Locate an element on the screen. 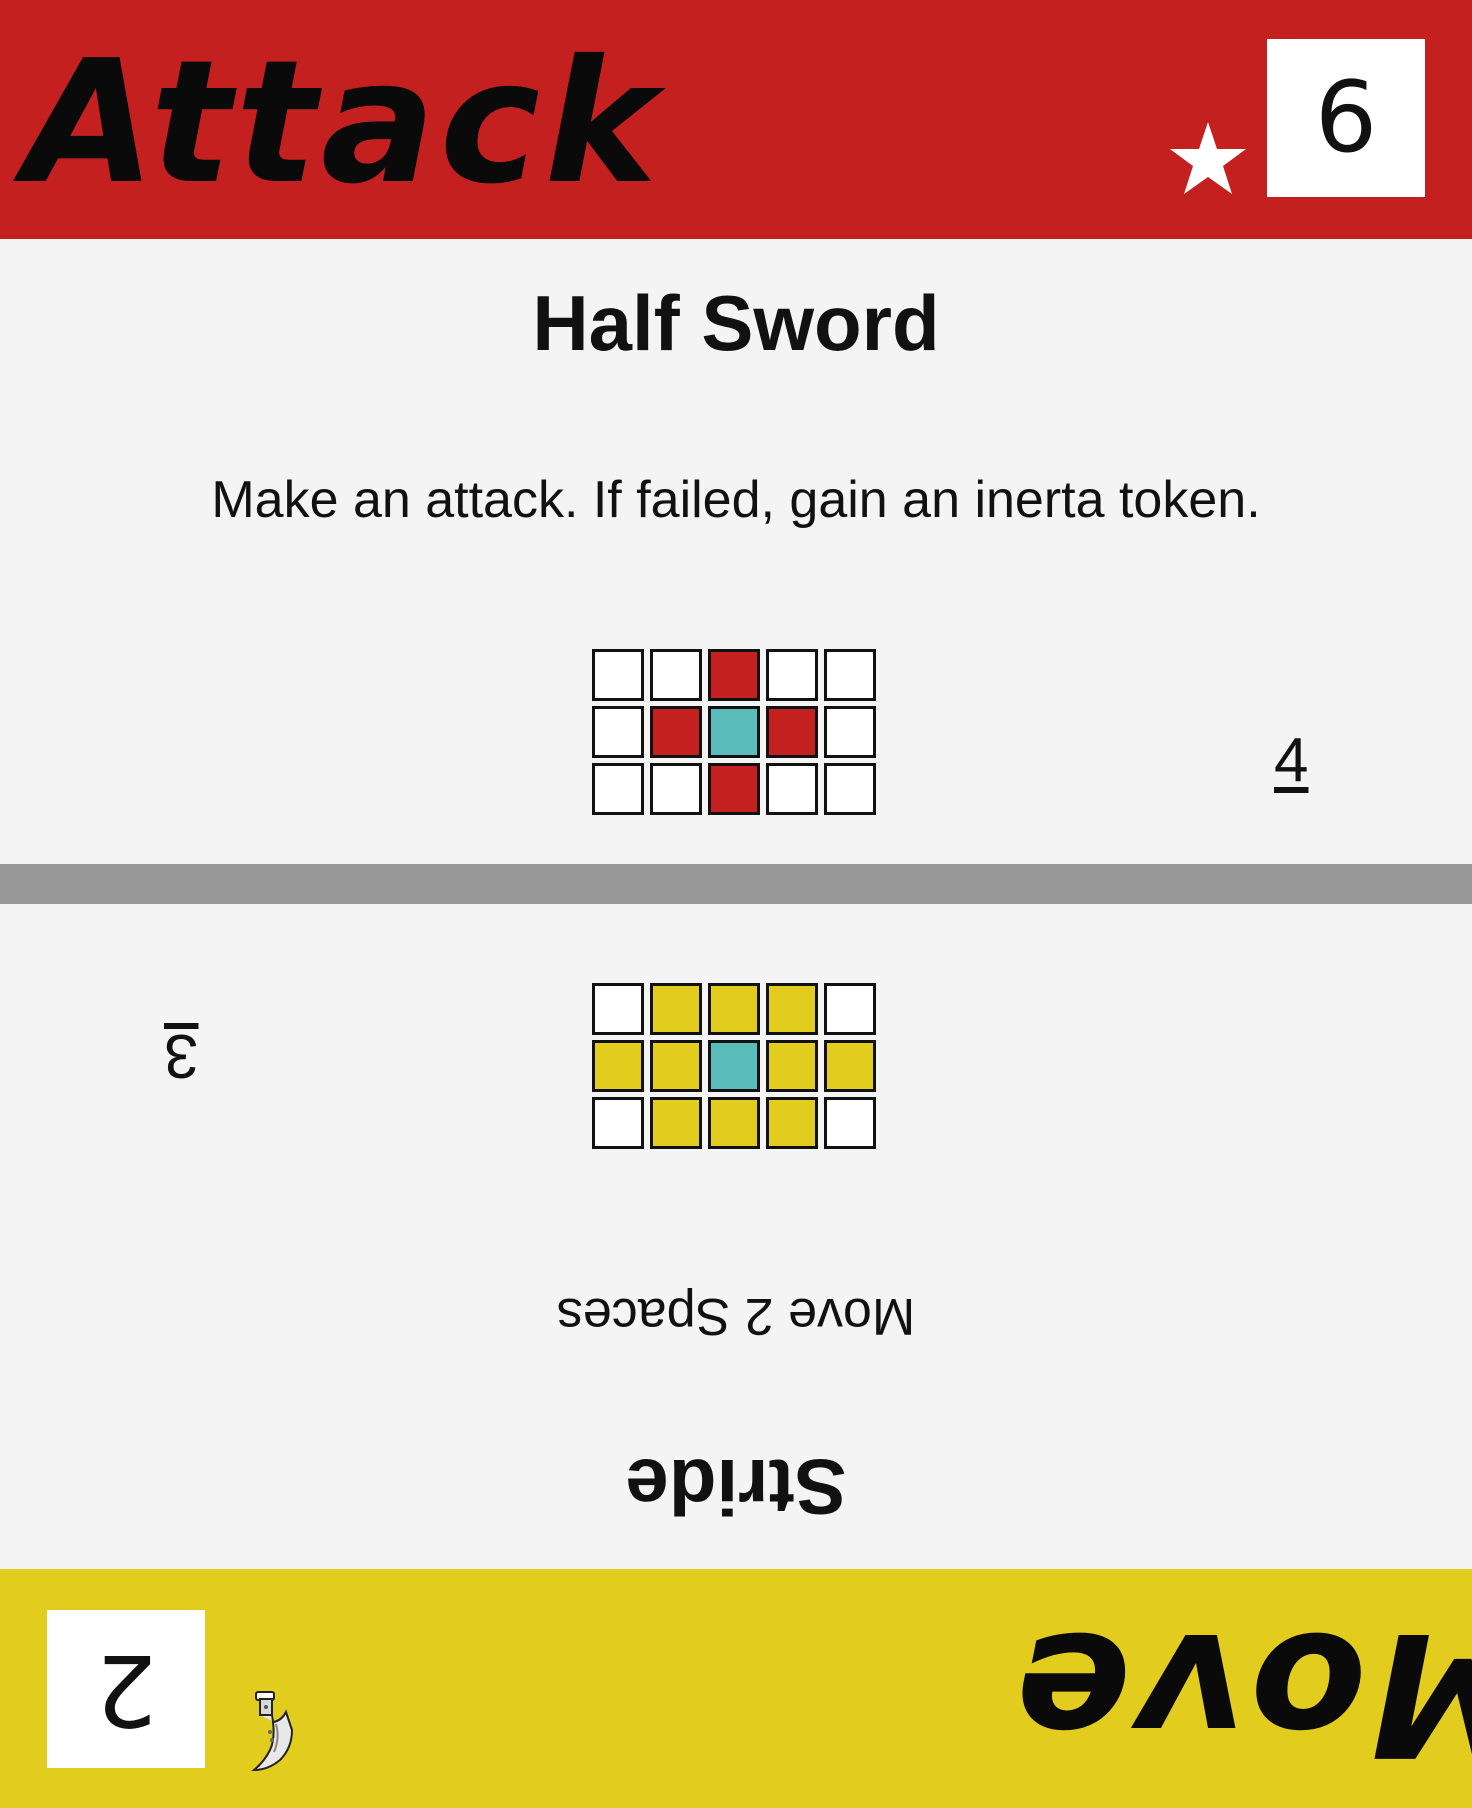  move-card-description: Move 2 Spaces is located at coordinates (736, 1316).